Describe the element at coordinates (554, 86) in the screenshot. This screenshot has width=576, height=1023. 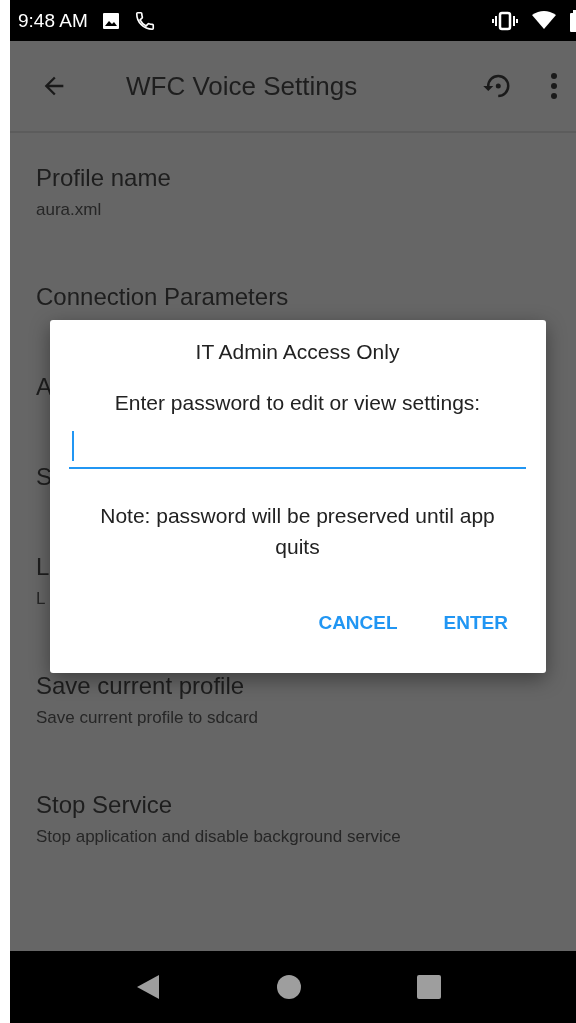
I see `more-options-icon` at that location.